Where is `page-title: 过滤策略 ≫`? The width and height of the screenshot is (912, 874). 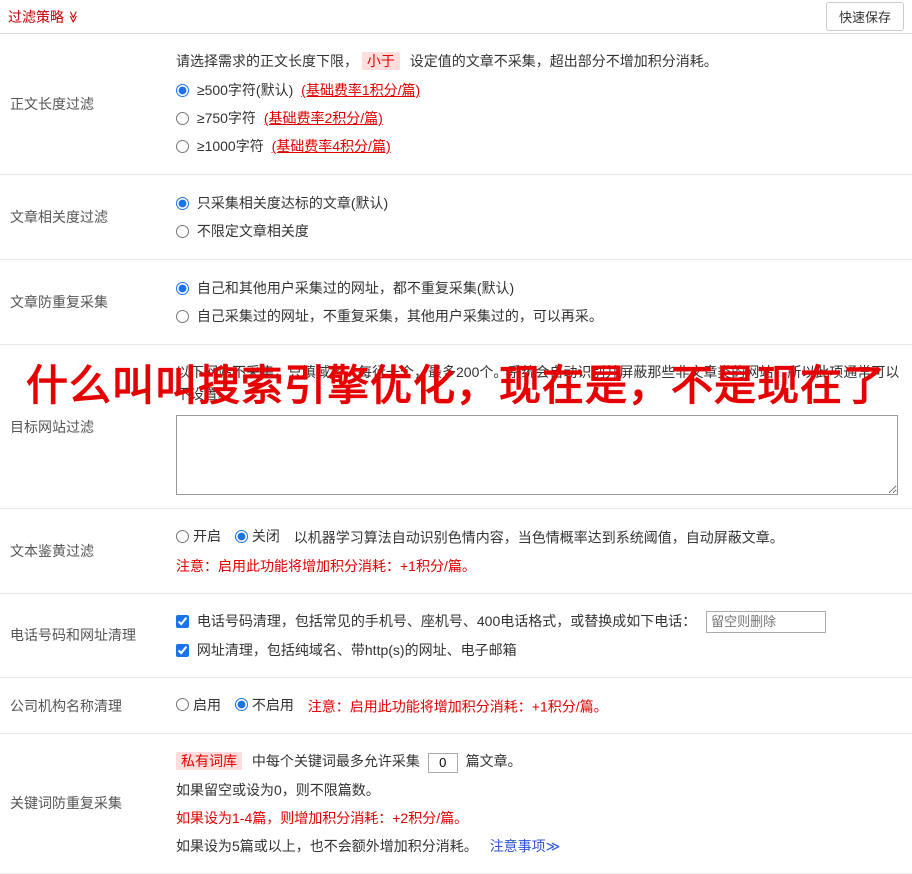
page-title: 过滤策略 ≫ is located at coordinates (44, 17).